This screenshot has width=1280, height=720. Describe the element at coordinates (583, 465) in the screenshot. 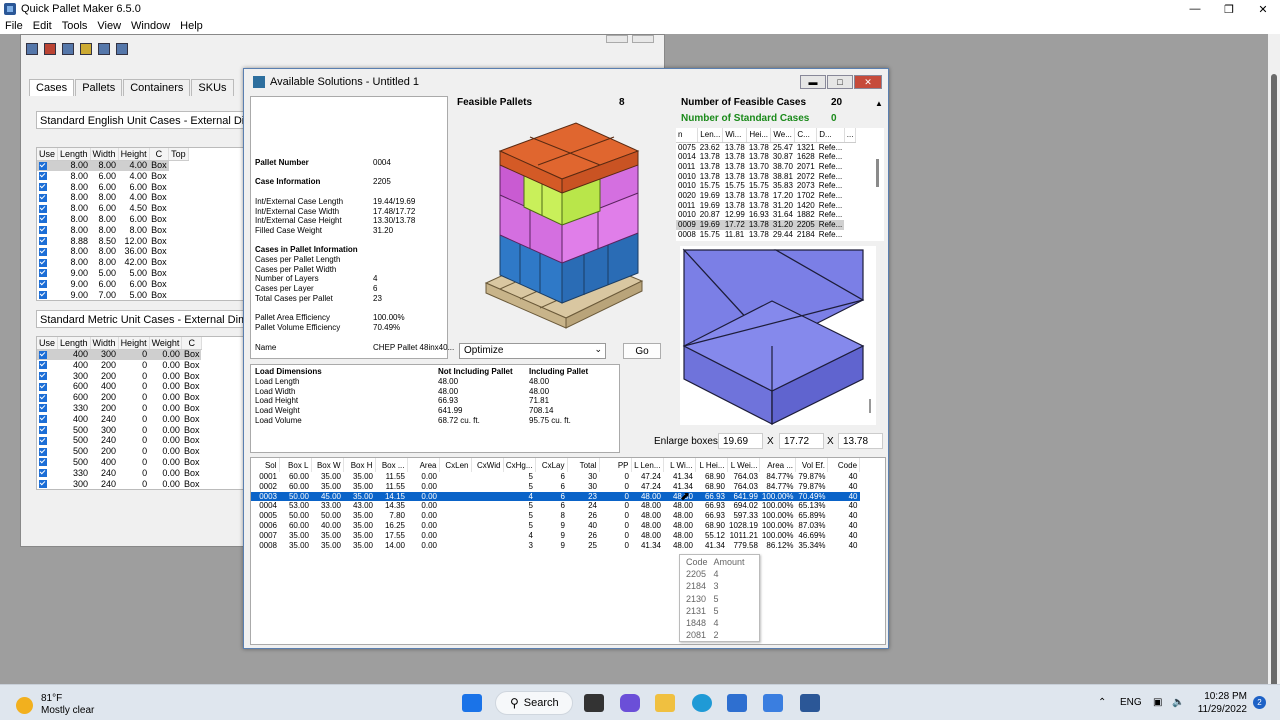

I see `column-header: Total` at that location.